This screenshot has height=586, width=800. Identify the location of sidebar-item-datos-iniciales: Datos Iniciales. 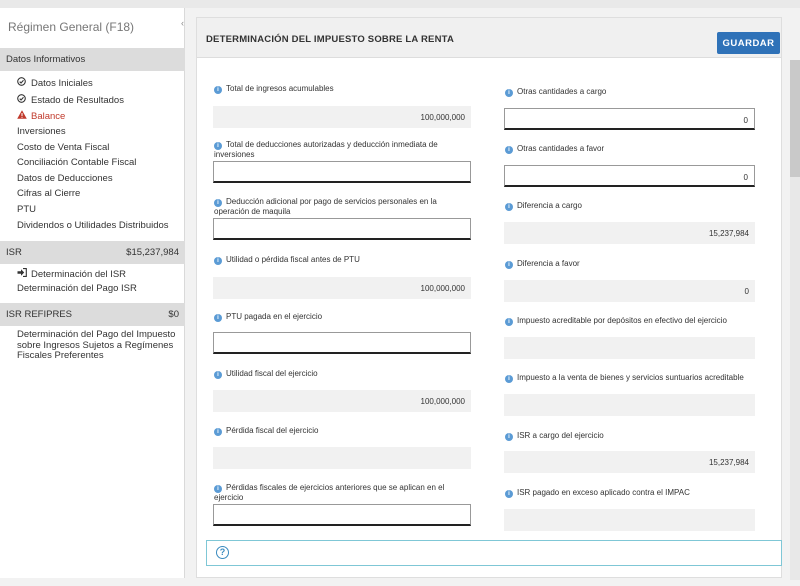
(55, 83).